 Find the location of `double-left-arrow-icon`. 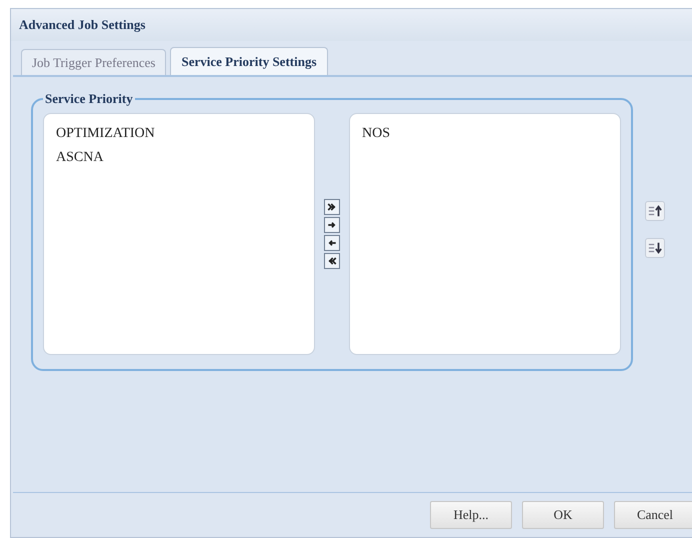

double-left-arrow-icon is located at coordinates (332, 261).